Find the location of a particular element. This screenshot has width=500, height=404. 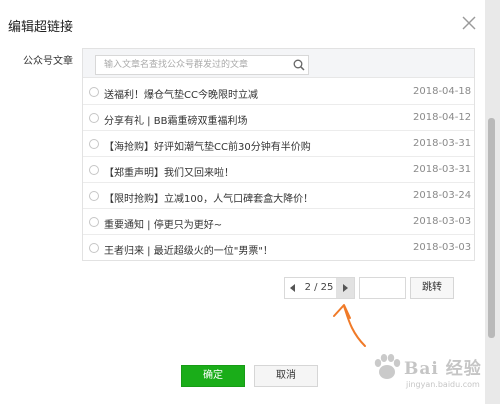

paw-logo-icon is located at coordinates (387, 366).